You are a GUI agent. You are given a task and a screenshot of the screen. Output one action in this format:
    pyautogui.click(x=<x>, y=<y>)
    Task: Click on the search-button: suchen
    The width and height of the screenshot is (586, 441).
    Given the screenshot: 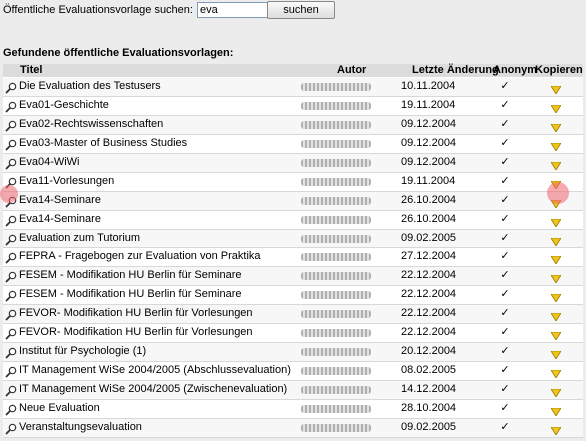 What is the action you would take?
    pyautogui.click(x=301, y=10)
    